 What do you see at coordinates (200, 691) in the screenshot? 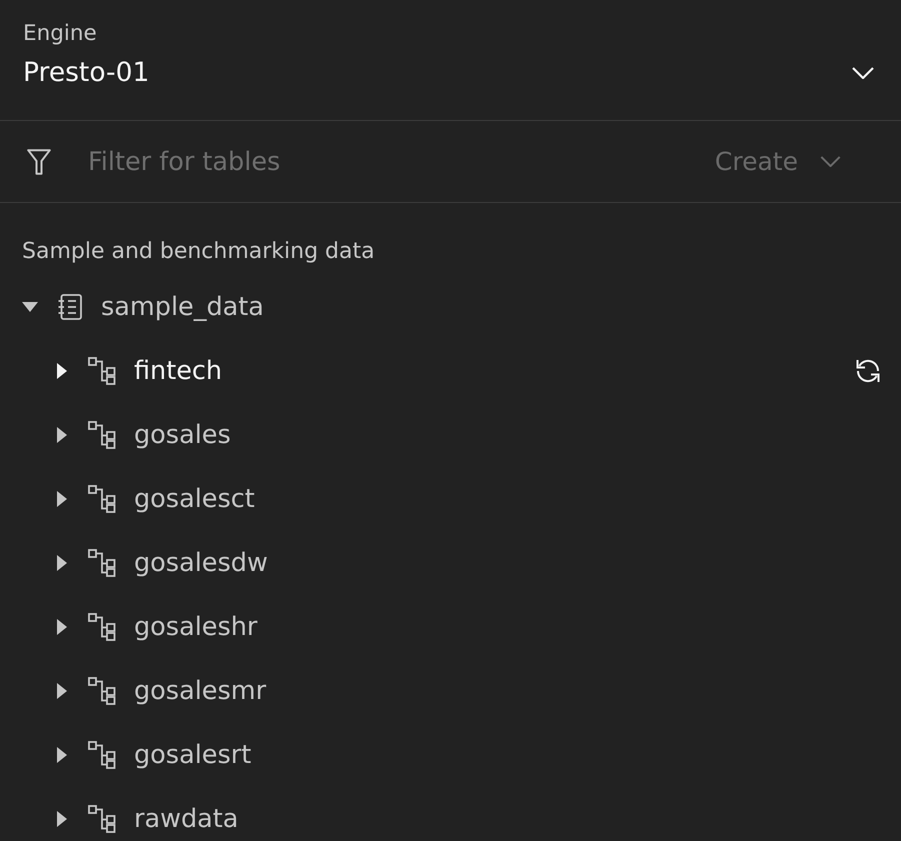
I see `tree-item-label: gosalesmr` at bounding box center [200, 691].